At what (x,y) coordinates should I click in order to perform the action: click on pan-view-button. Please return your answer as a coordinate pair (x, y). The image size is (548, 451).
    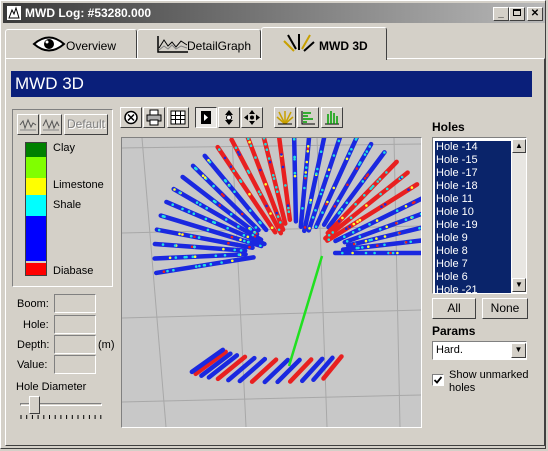
    Looking at the image, I should click on (252, 117).